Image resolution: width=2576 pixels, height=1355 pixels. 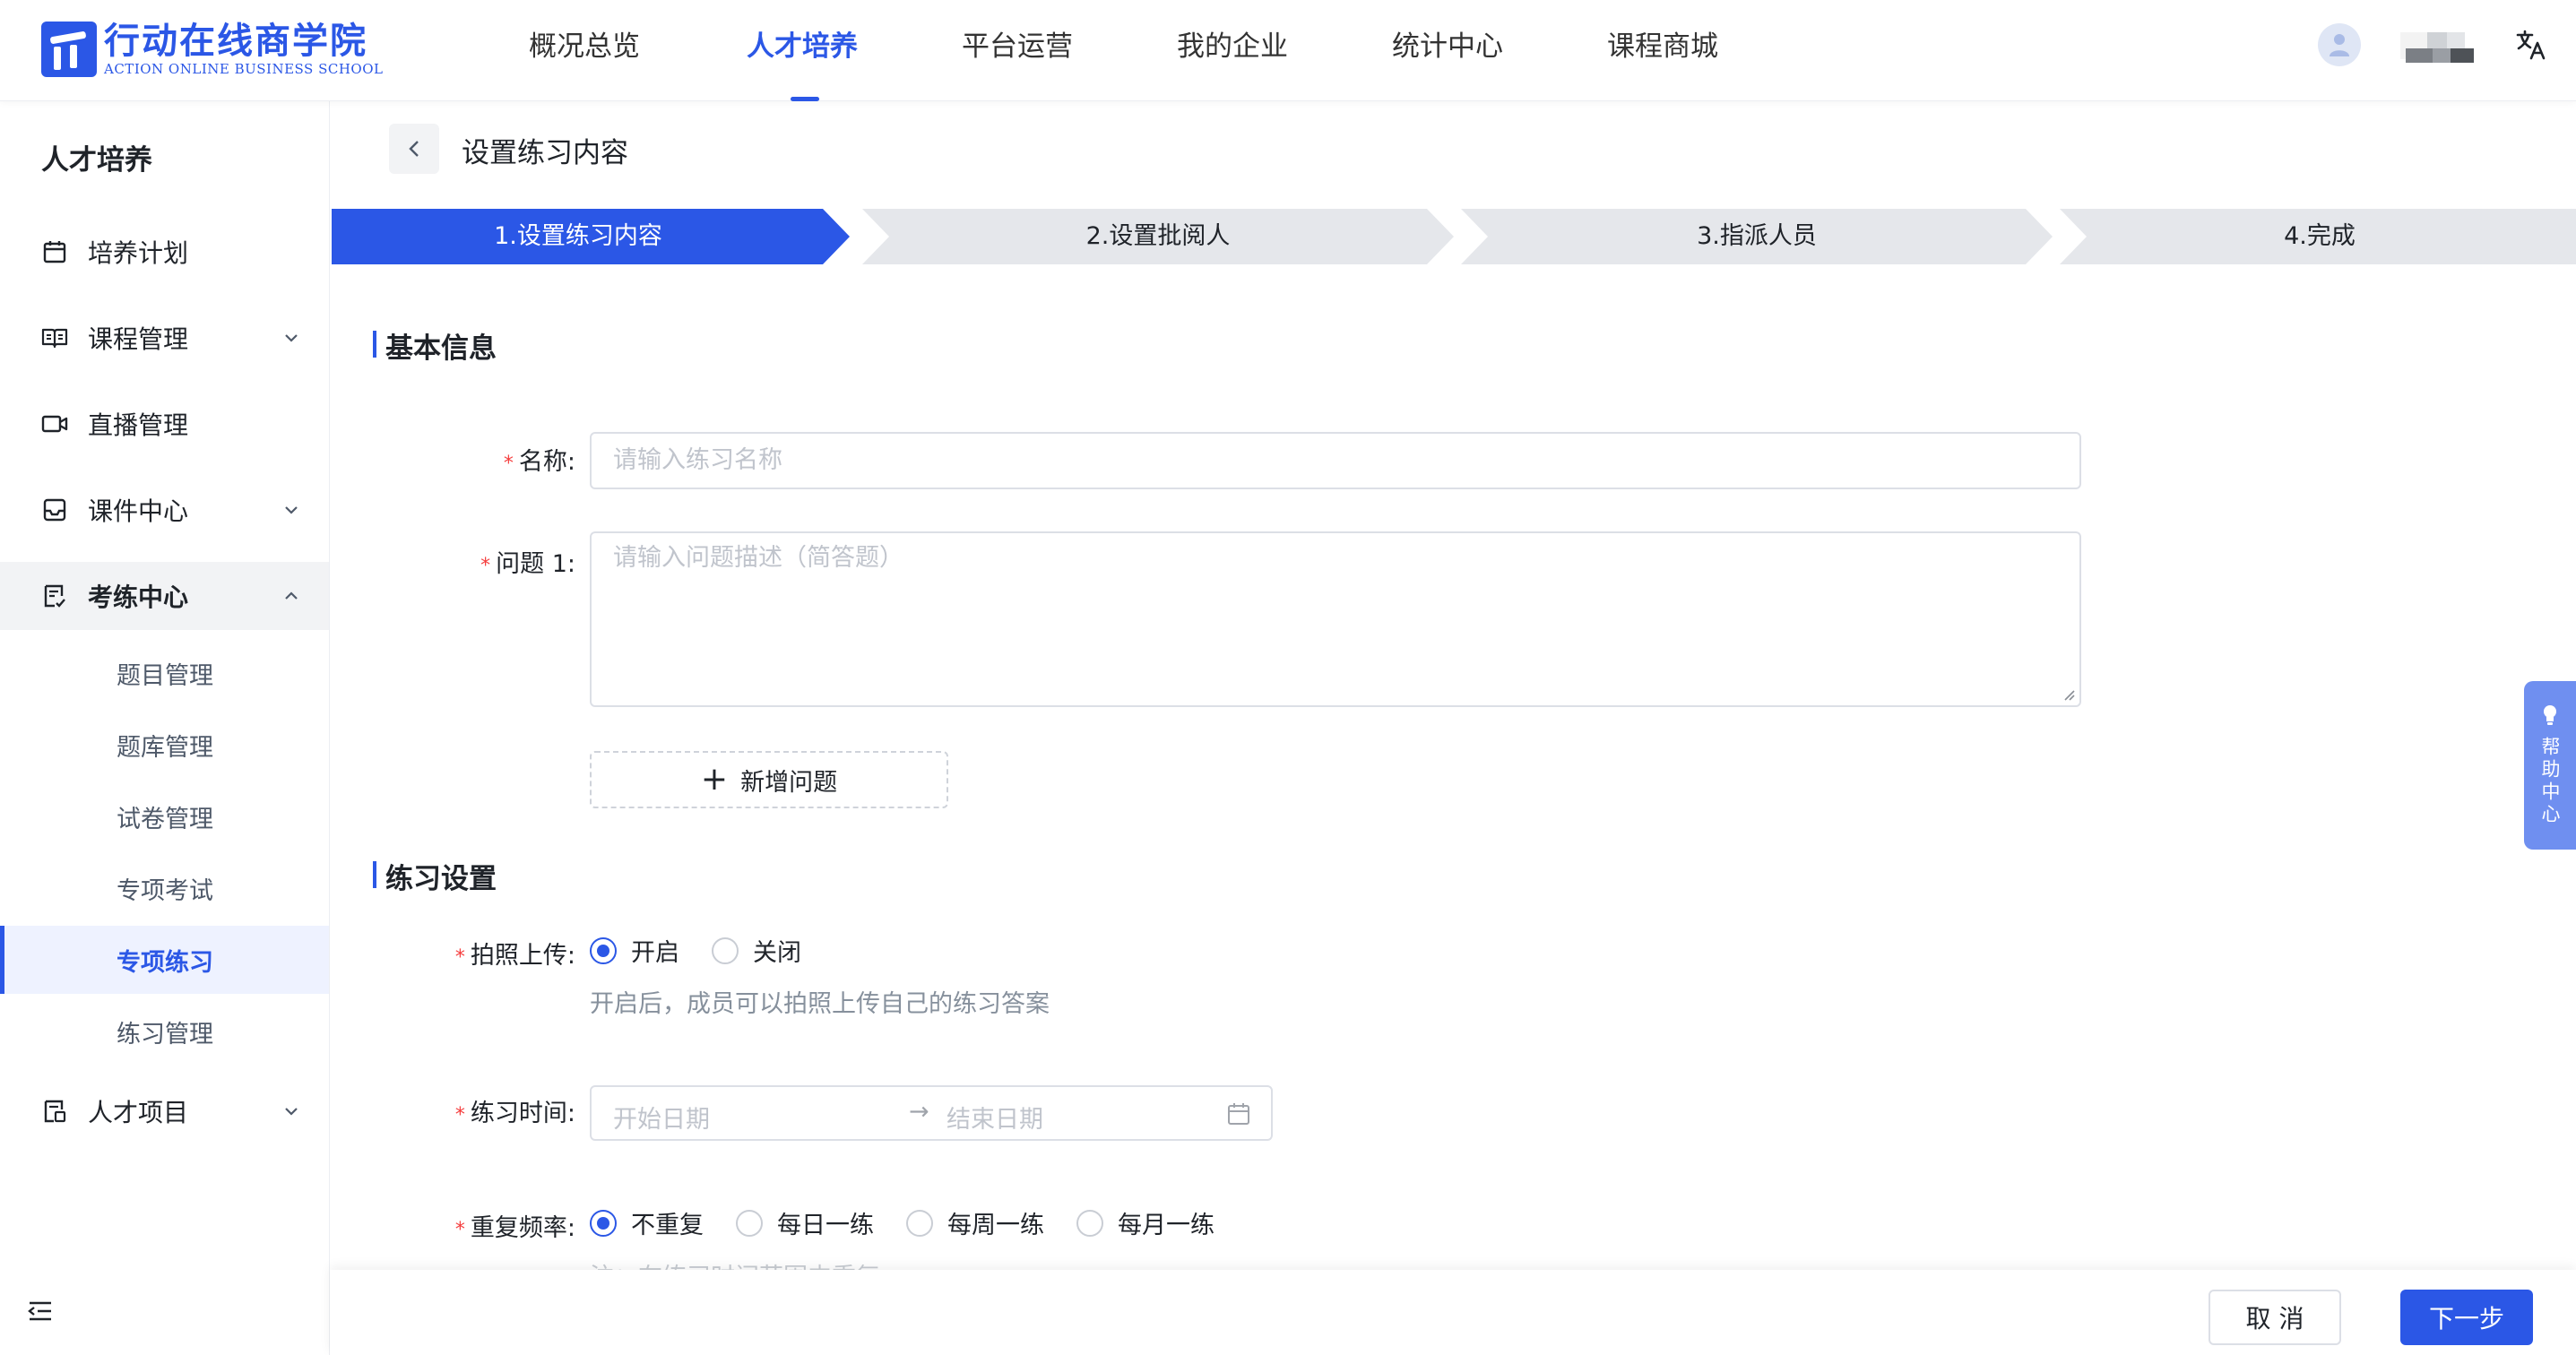 I want to click on cancel-button: 取 消, so click(x=2275, y=1317).